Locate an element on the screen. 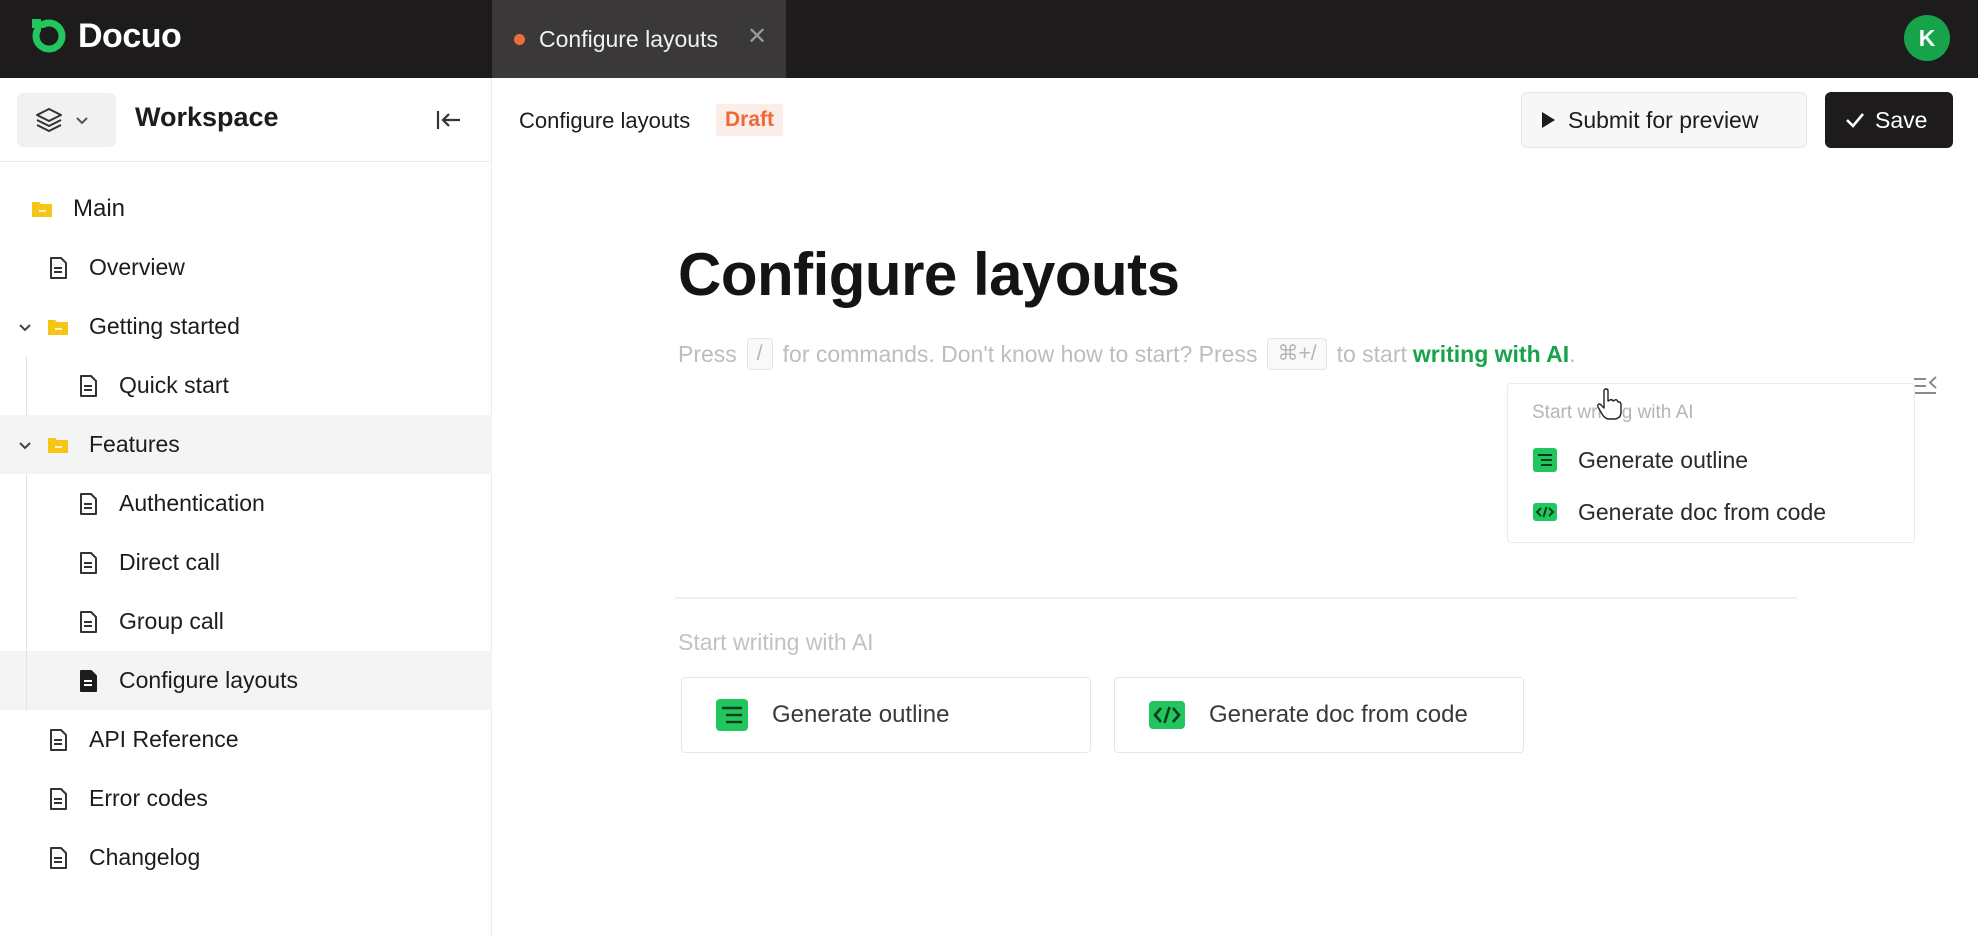 The height and width of the screenshot is (936, 1978). writing-with-ai-link: writing with AI is located at coordinates (1491, 354).